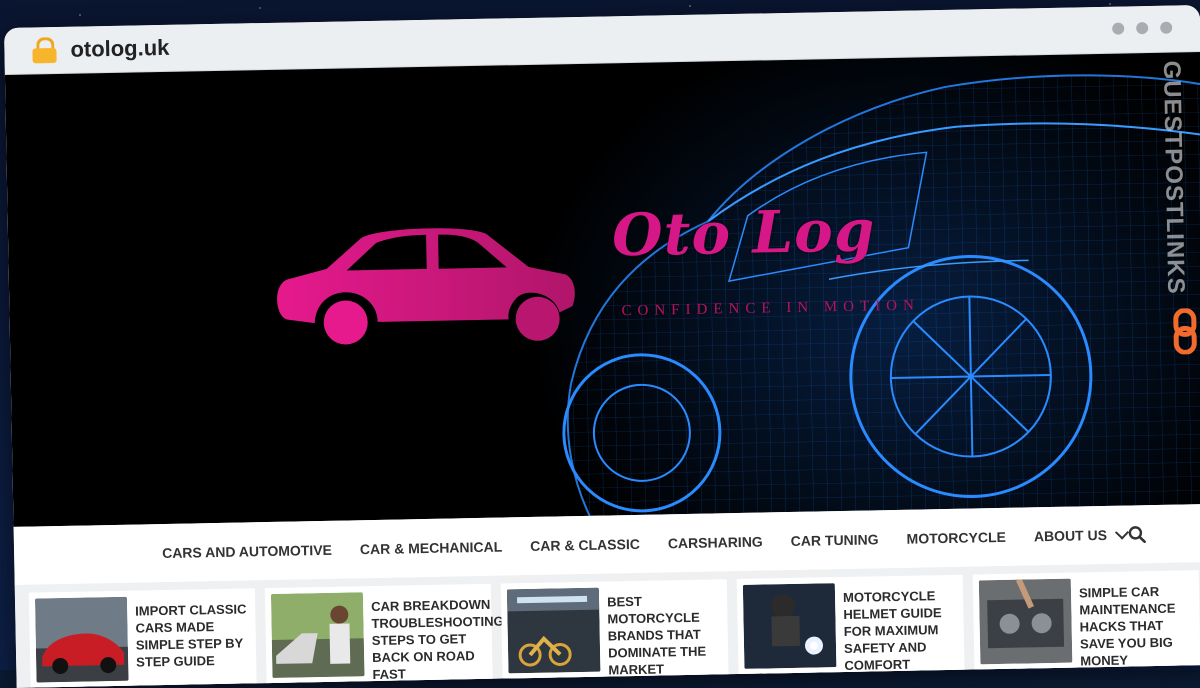 This screenshot has width=1200, height=688. Describe the element at coordinates (789, 626) in the screenshot. I see `post-thumbnail-motorcycle-rider` at that location.